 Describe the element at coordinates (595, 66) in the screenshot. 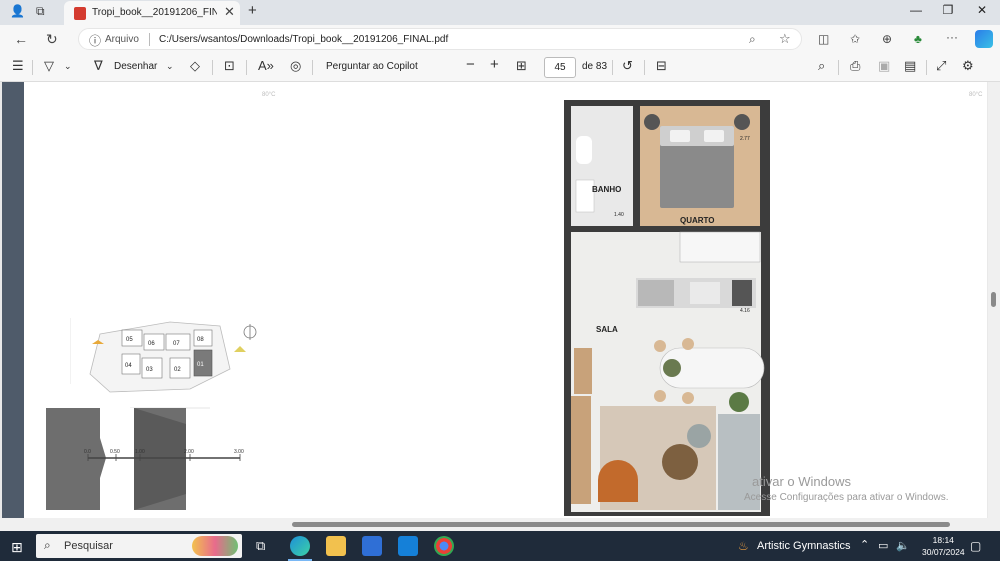

I see `page-total-label: de 83` at that location.